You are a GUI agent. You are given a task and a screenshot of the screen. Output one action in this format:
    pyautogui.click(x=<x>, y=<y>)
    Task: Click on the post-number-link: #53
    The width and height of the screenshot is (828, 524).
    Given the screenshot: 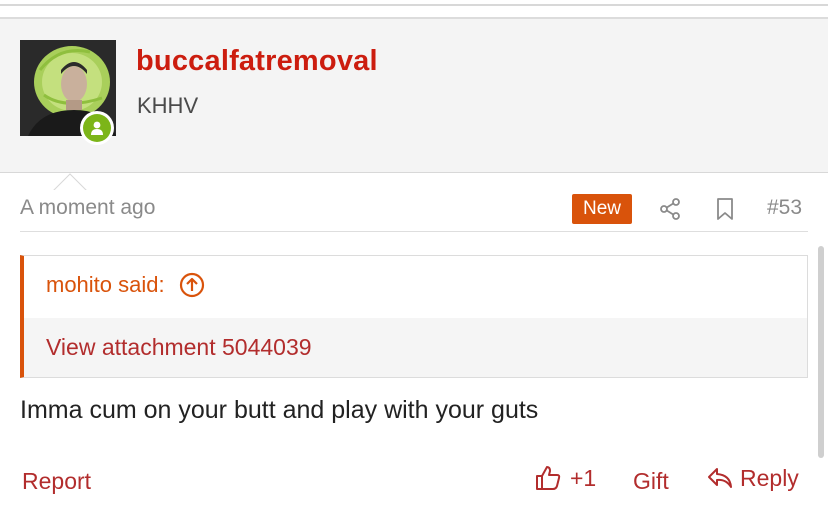 What is the action you would take?
    pyautogui.click(x=784, y=208)
    